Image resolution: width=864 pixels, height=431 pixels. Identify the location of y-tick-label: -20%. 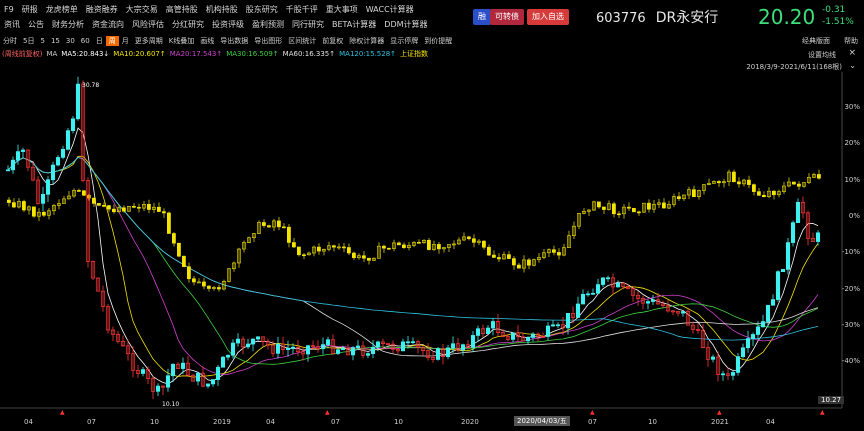
(850, 288).